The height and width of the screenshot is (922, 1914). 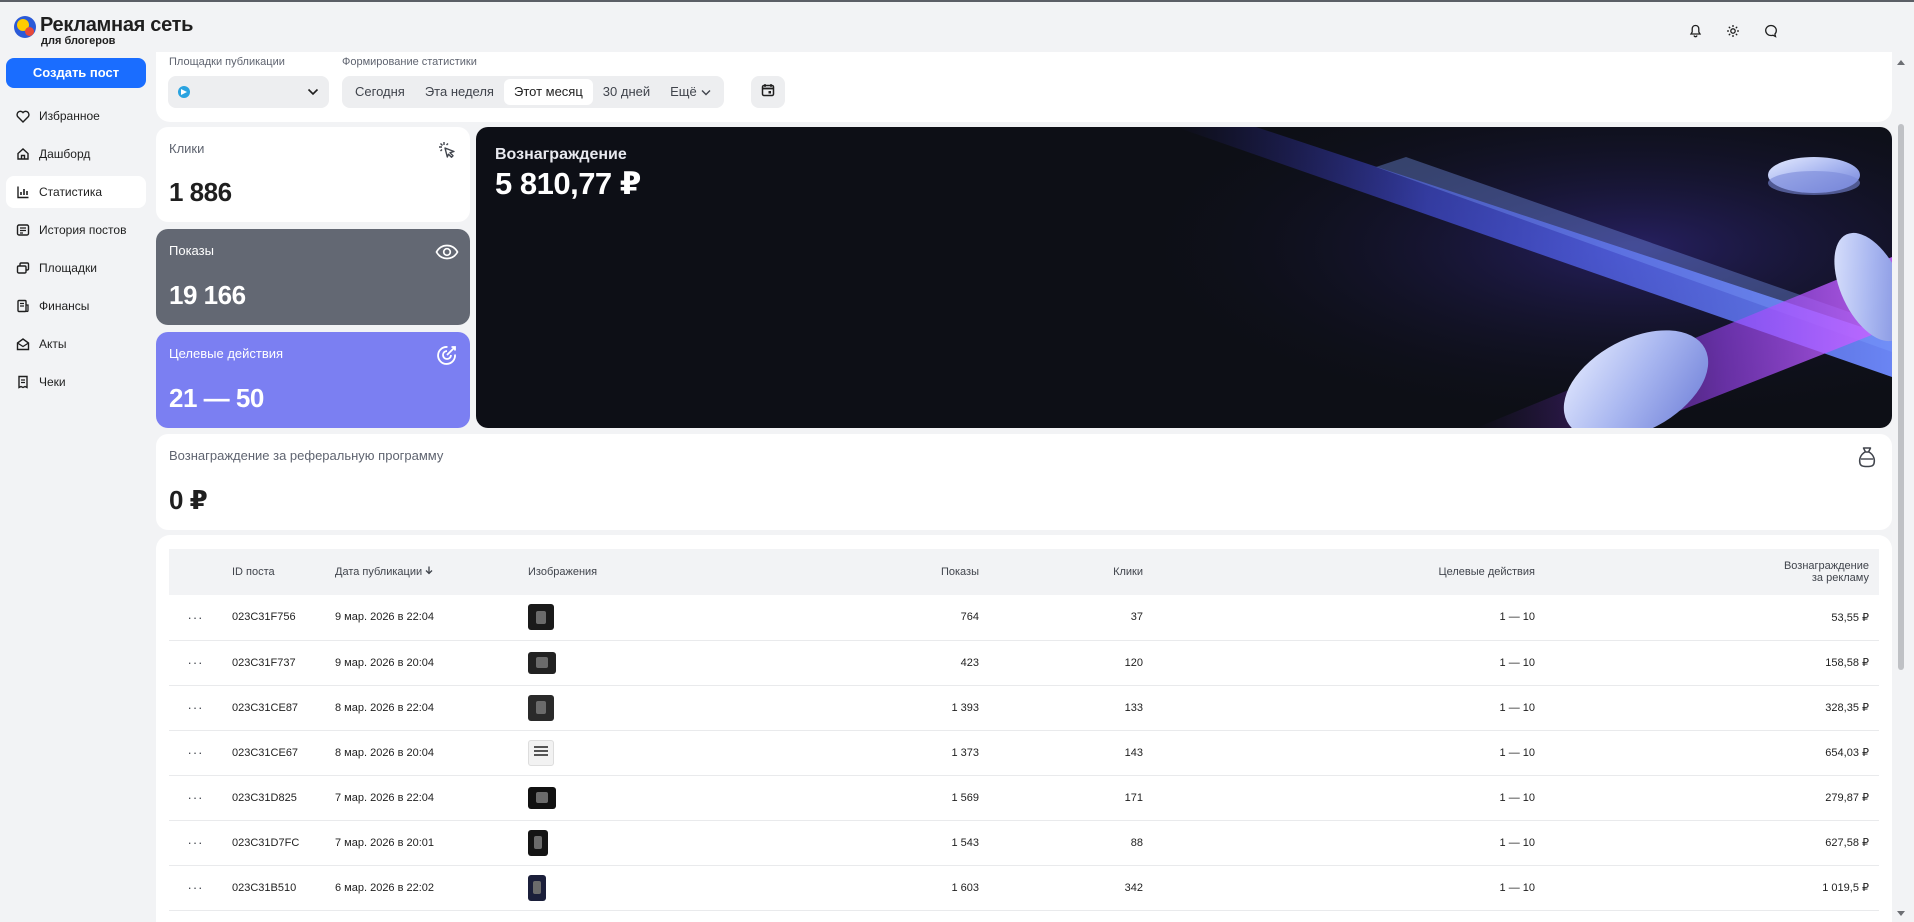 What do you see at coordinates (23, 268) in the screenshot?
I see `platforms-icon` at bounding box center [23, 268].